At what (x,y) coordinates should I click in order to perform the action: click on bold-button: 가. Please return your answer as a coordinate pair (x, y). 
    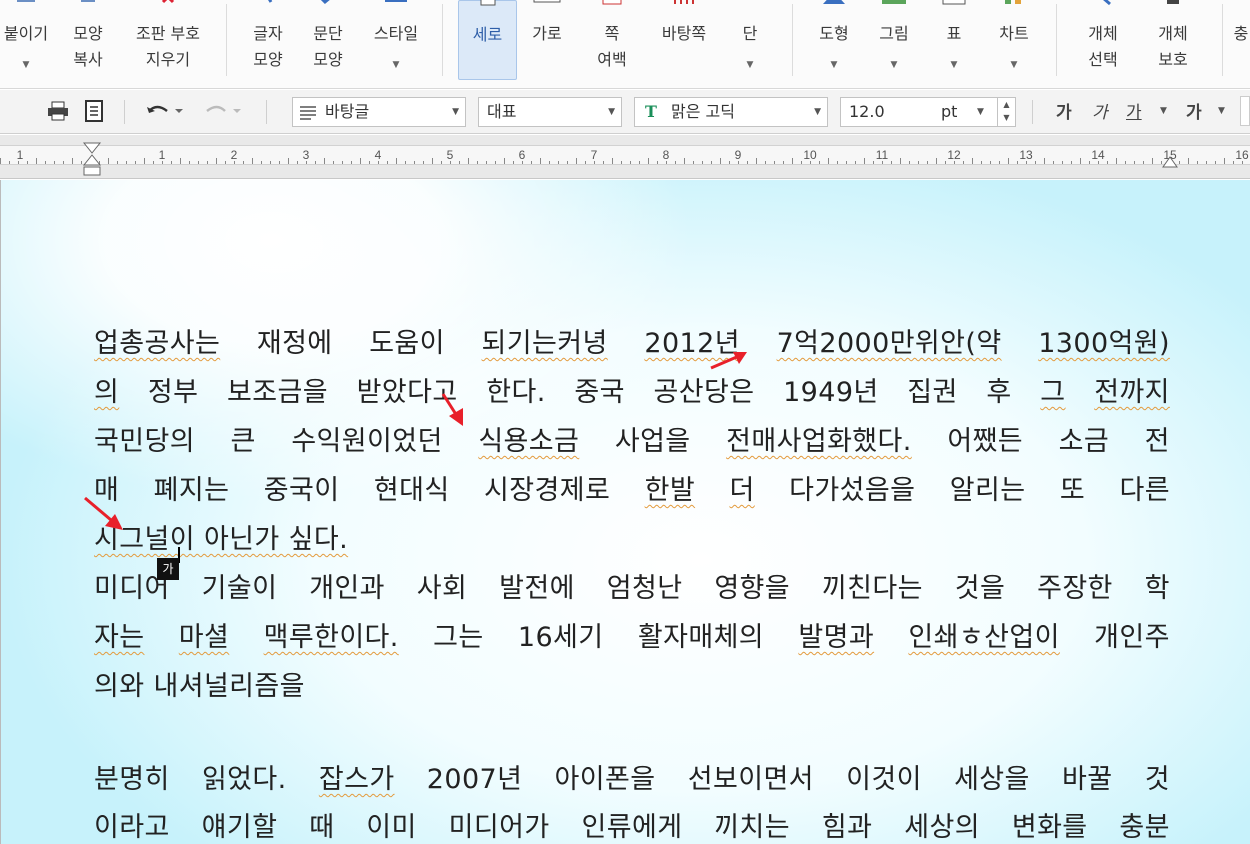
    Looking at the image, I should click on (1064, 110).